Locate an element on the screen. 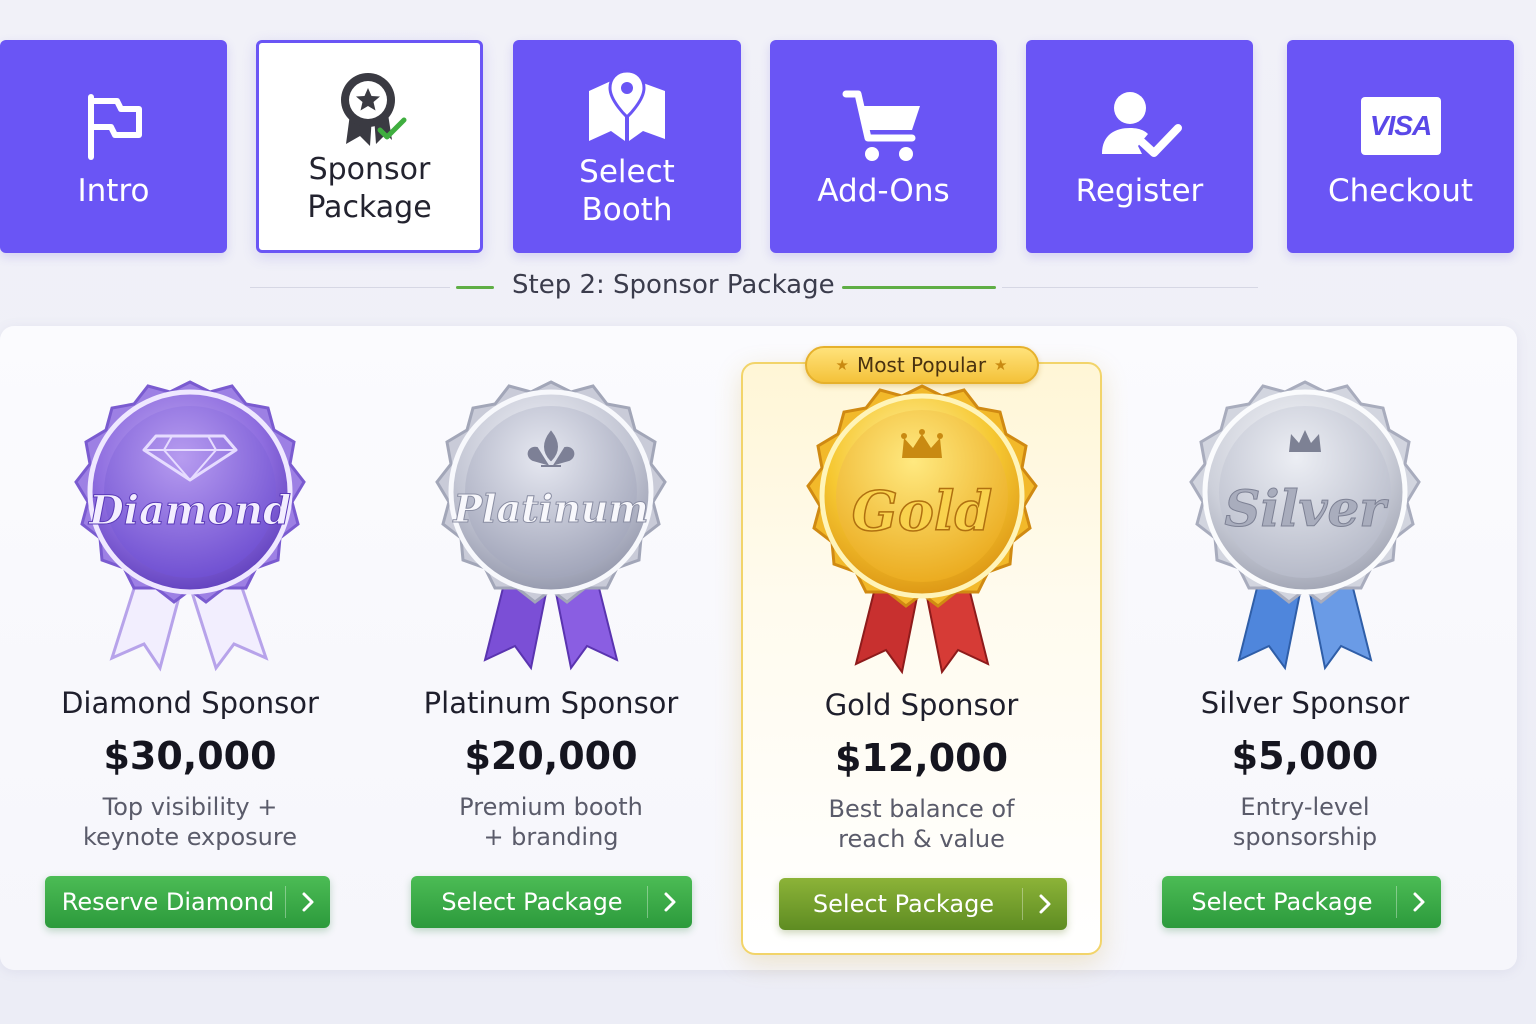 This screenshot has height=1024, width=1536. diamond-medal-icon: Diamond is located at coordinates (190, 526).